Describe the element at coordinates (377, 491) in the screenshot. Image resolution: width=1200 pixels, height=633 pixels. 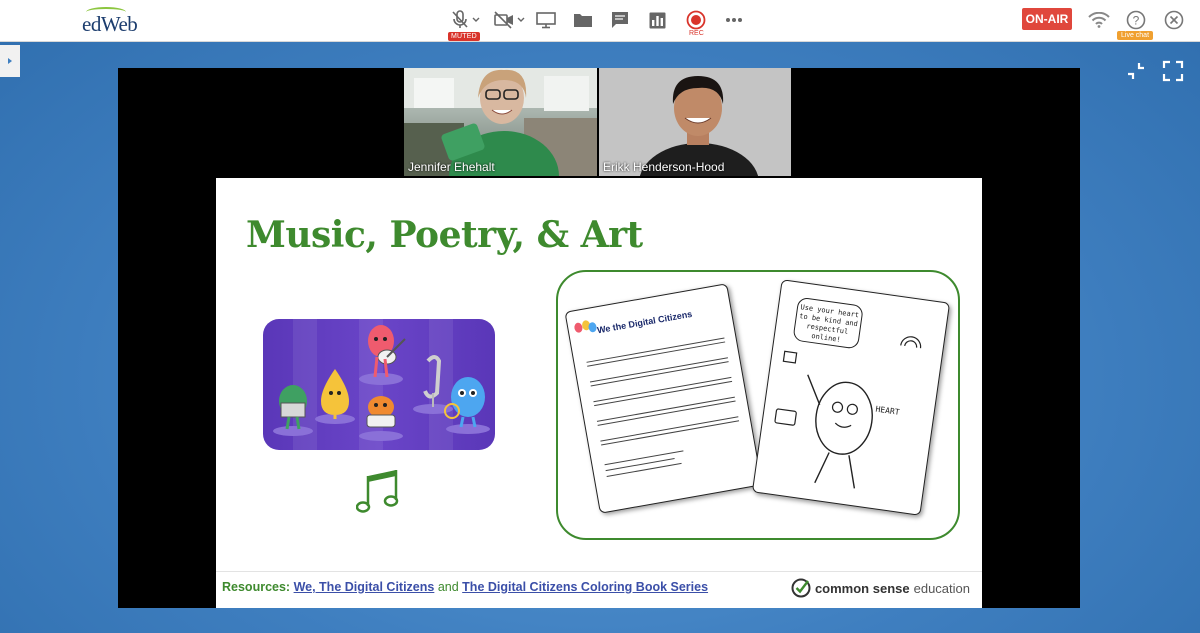
I see `music-note-icon` at that location.